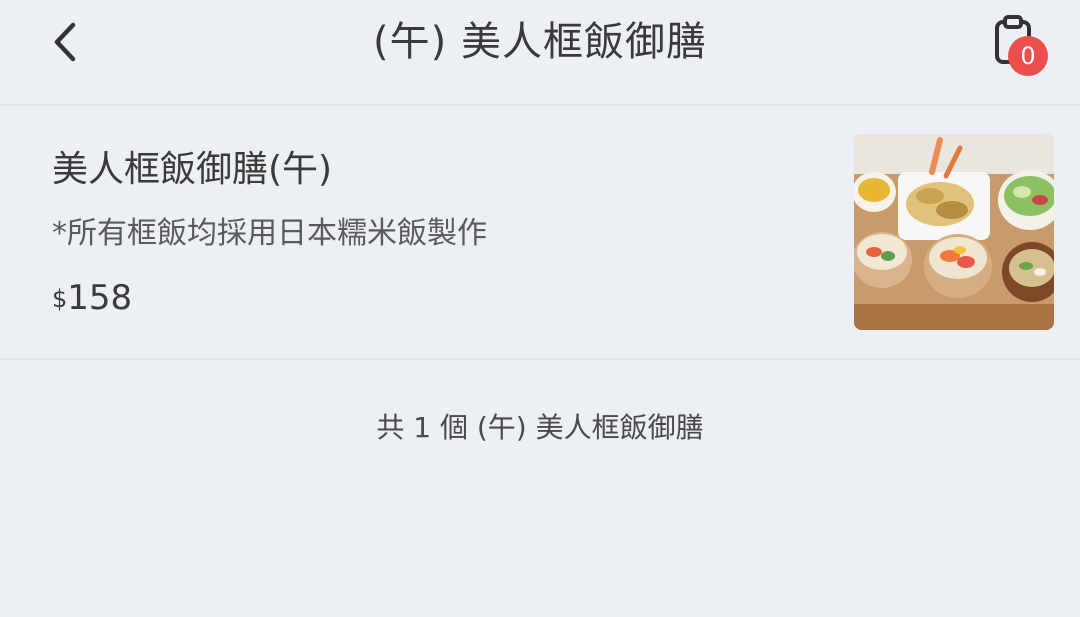  What do you see at coordinates (954, 232) in the screenshot?
I see `item-image` at bounding box center [954, 232].